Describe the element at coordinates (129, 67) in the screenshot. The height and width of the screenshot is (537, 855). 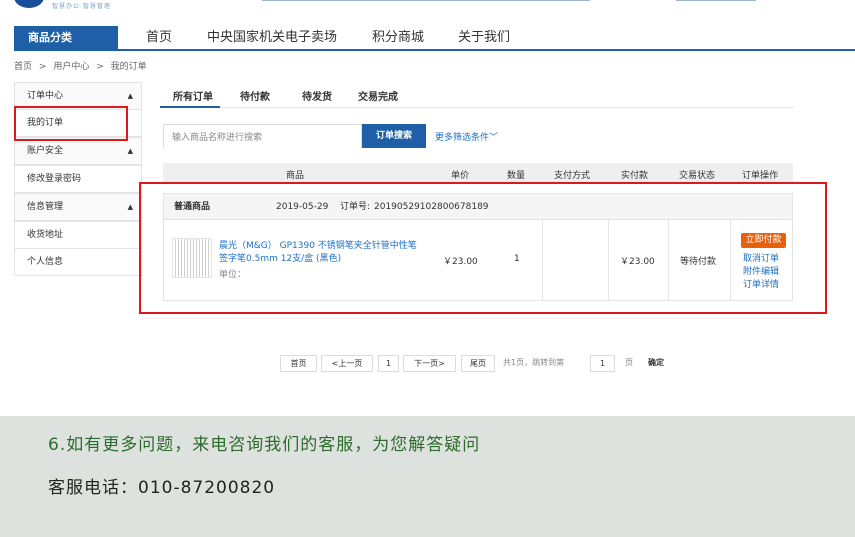
I see `breadcrumb-my-orders: 我的订单` at that location.